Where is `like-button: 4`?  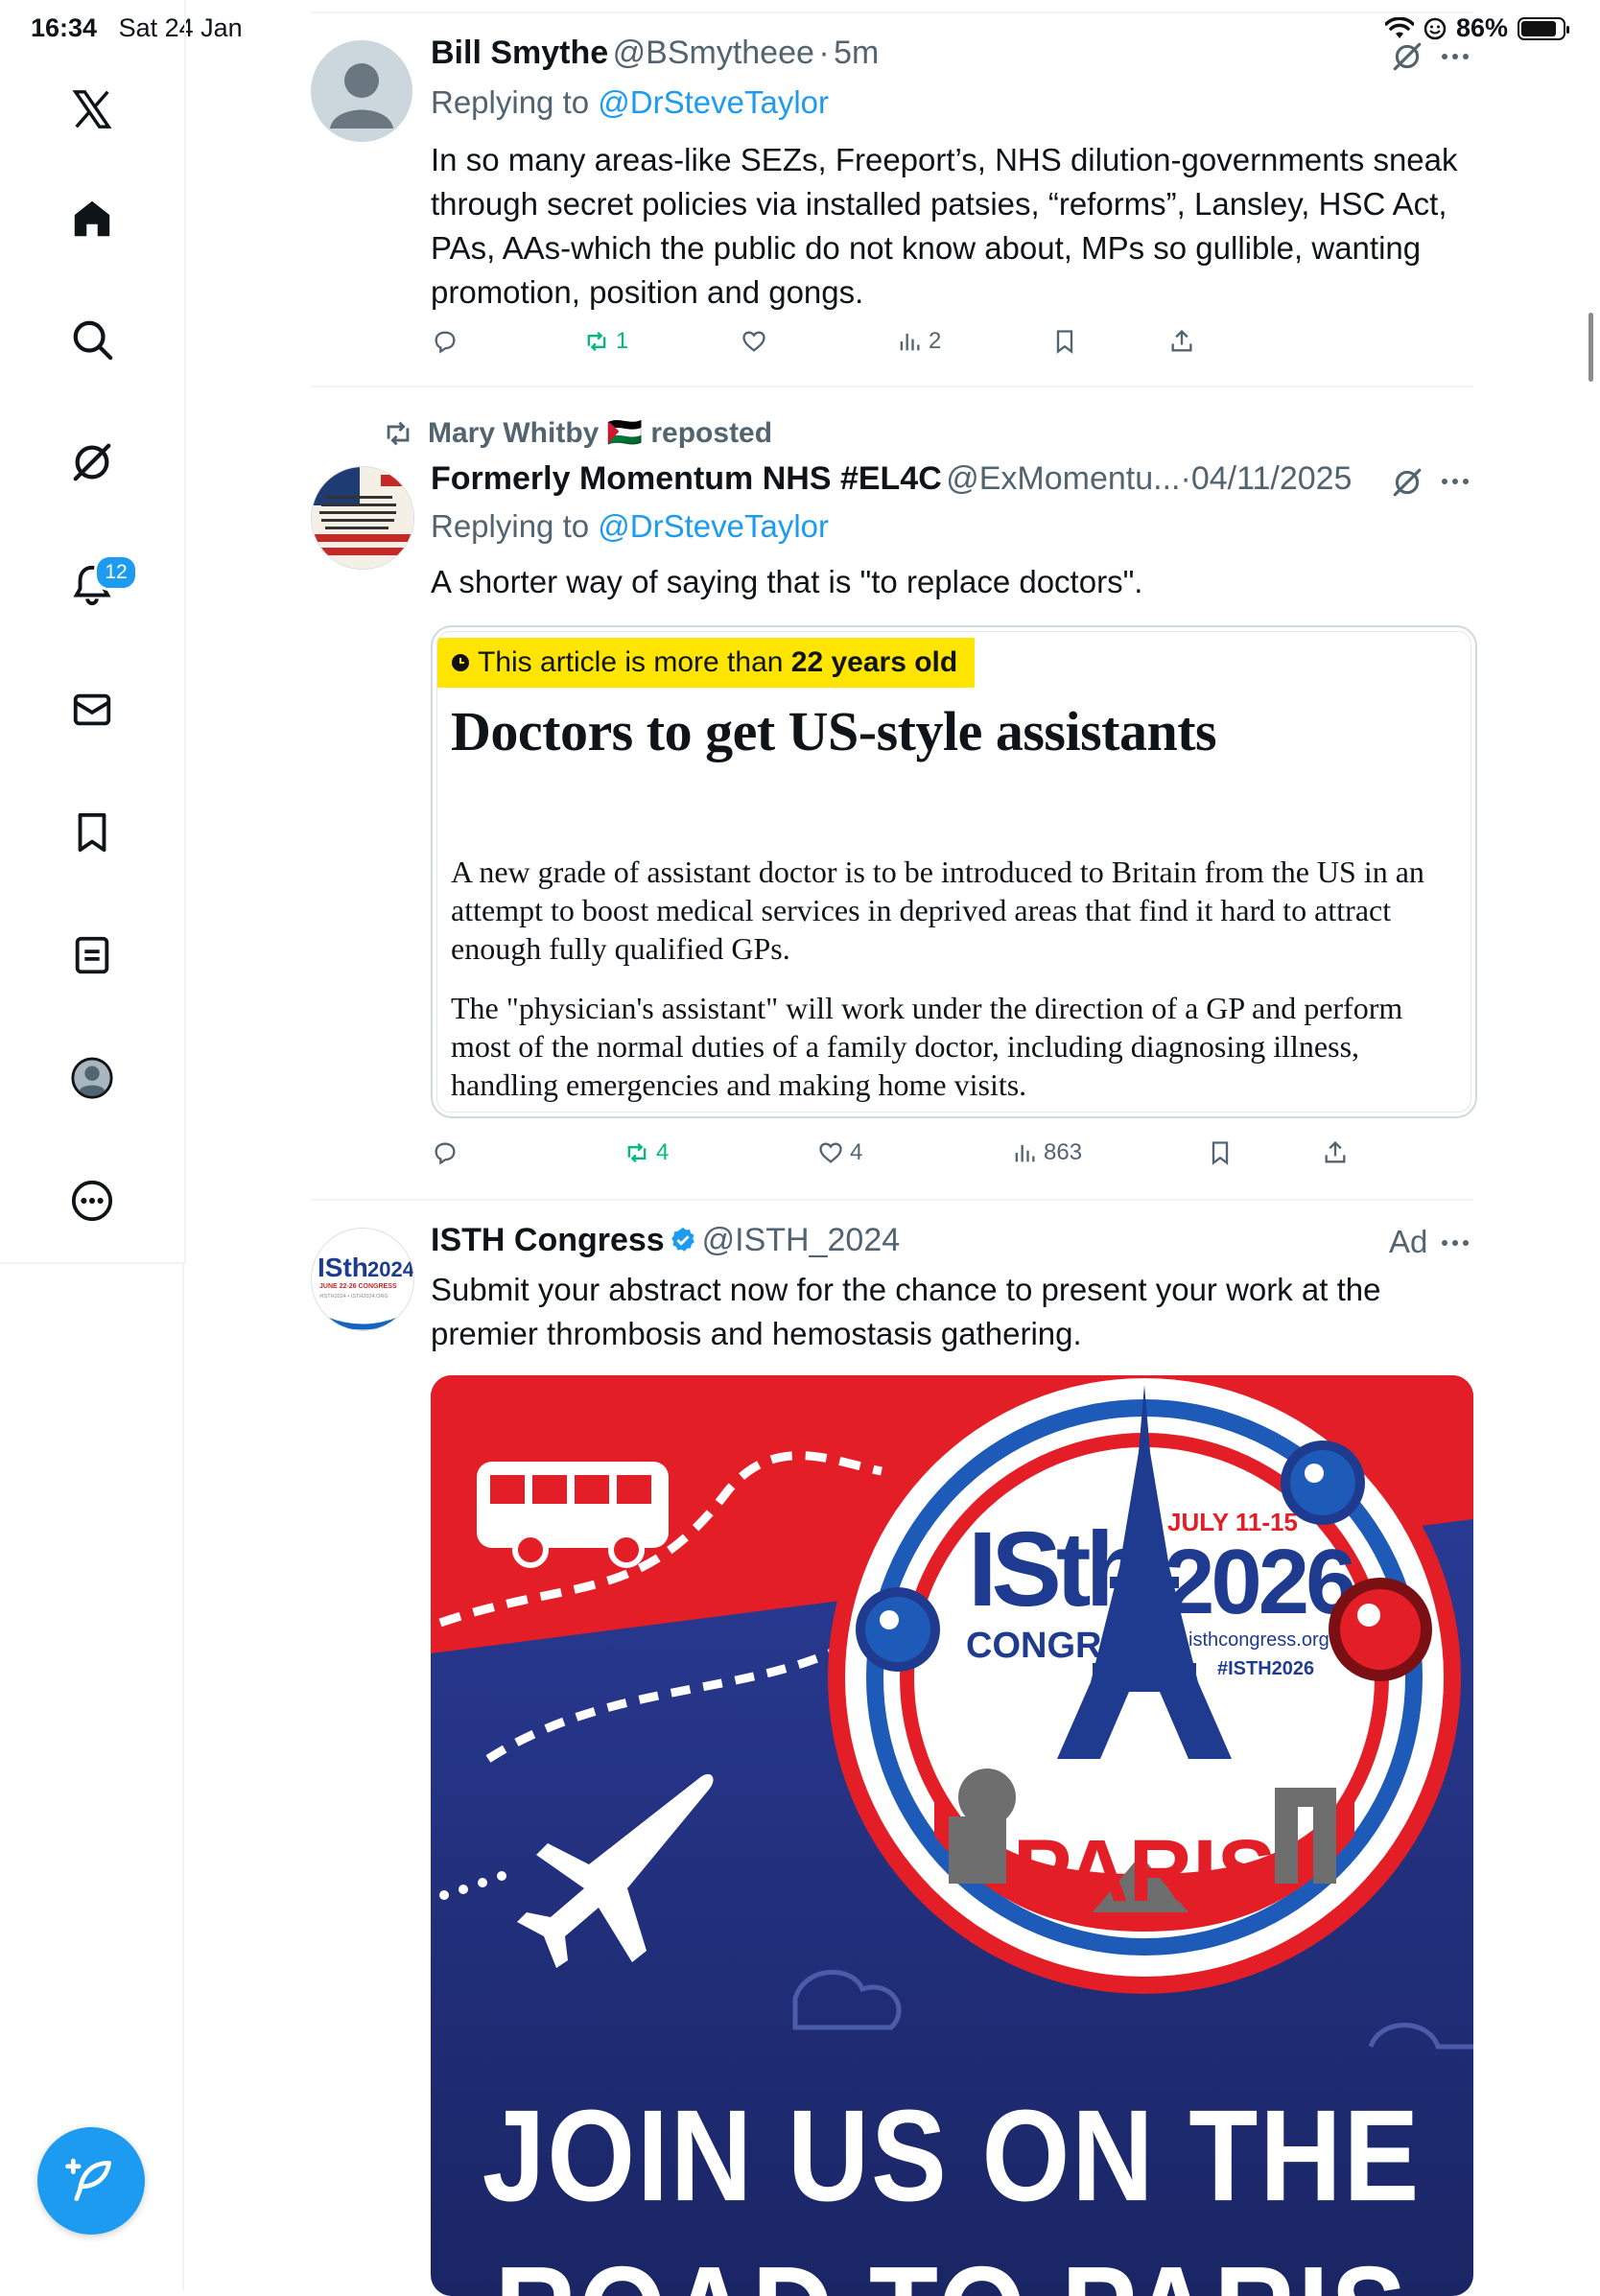 like-button: 4 is located at coordinates (840, 1152).